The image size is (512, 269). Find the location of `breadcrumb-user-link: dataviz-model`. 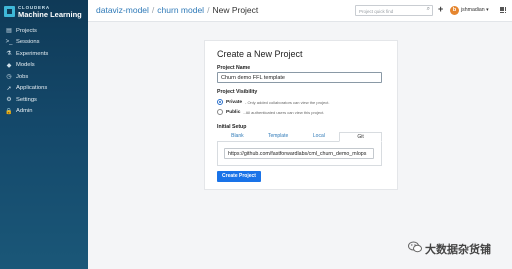

breadcrumb-user-link: dataviz-model is located at coordinates (122, 10).